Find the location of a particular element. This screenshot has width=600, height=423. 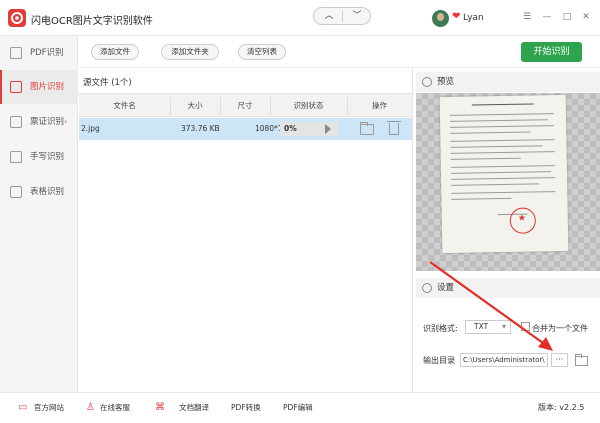

minimize-icon: — is located at coordinates (547, 17).